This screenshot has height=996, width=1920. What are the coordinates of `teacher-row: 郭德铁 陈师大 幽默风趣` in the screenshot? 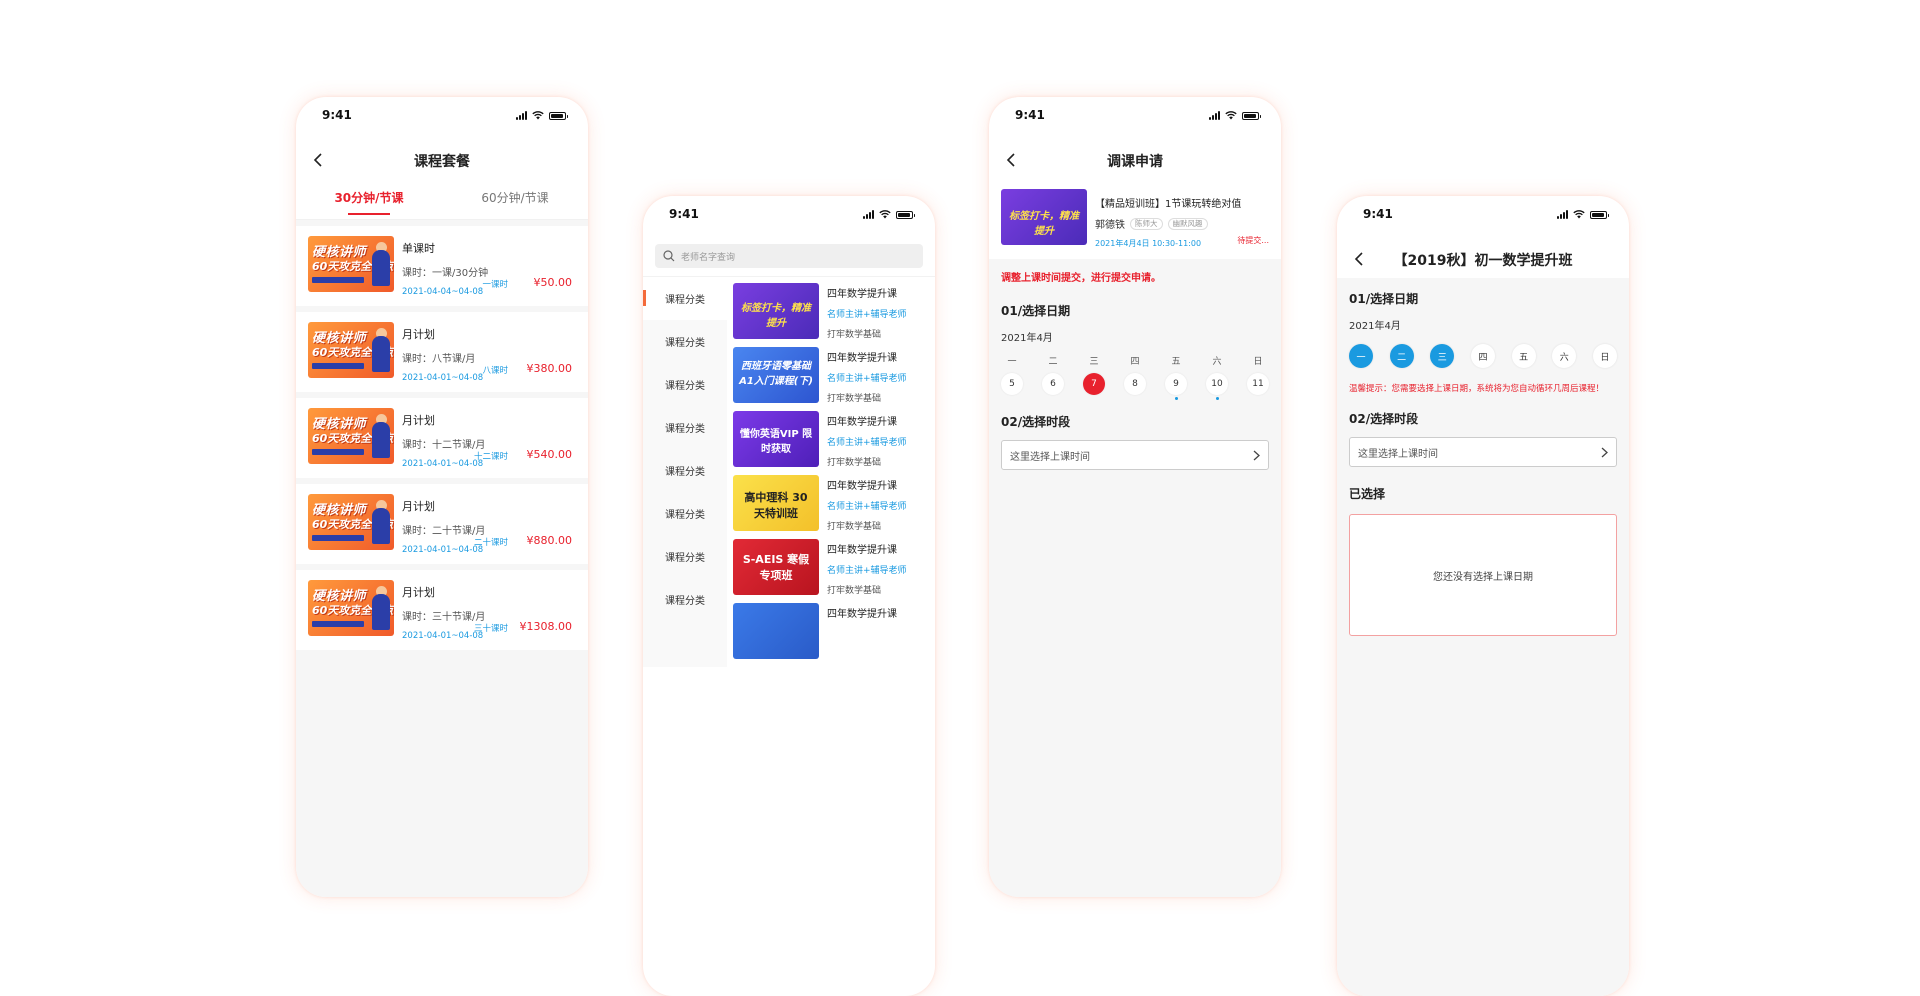 It's located at (1182, 223).